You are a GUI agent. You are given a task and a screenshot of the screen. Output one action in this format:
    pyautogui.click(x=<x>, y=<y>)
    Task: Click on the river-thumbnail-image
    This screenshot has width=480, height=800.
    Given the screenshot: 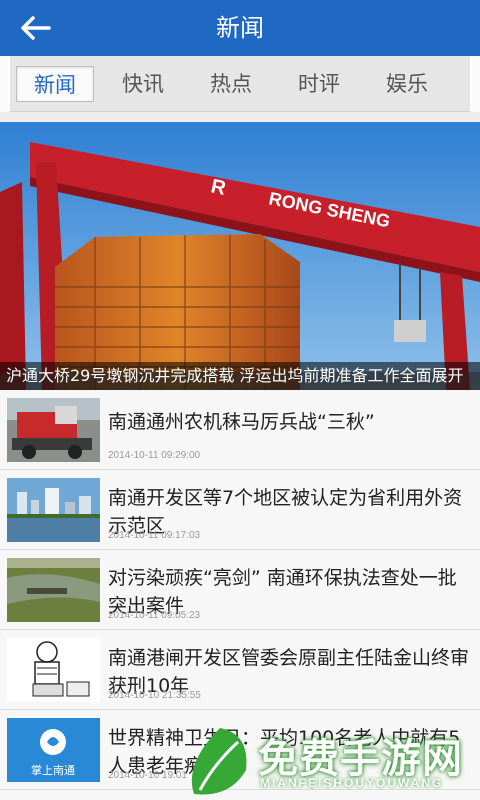 What is the action you would take?
    pyautogui.click(x=53, y=590)
    